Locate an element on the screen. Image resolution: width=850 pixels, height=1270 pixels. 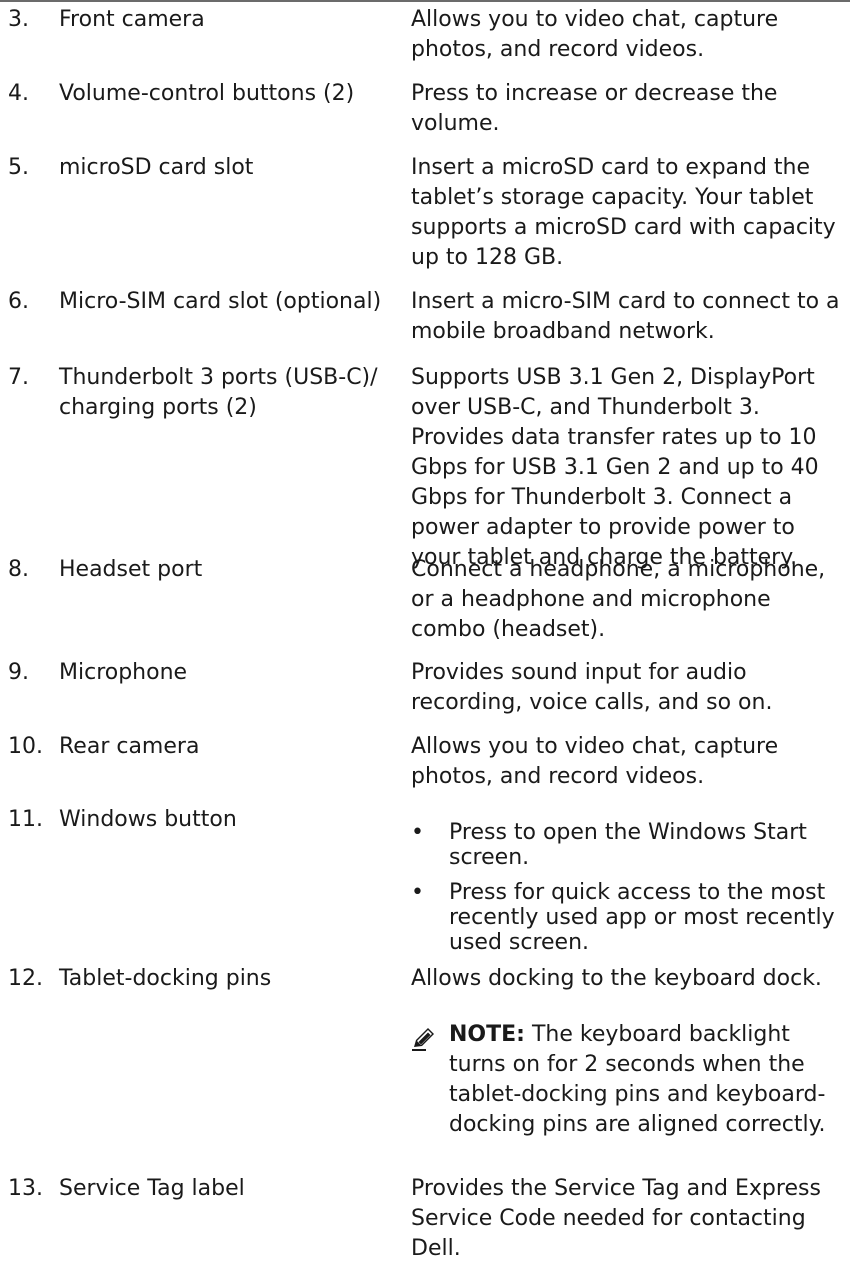
component-description: Allows docking to the keyboard dock. is located at coordinates (616, 978).